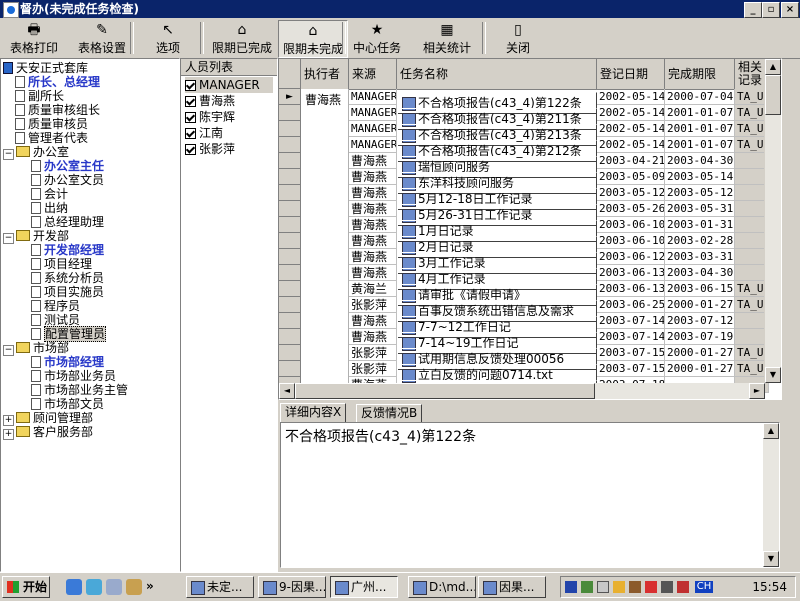 This screenshot has height=601, width=800. Describe the element at coordinates (67, 166) in the screenshot. I see `tree-node: 办公室主任` at that location.